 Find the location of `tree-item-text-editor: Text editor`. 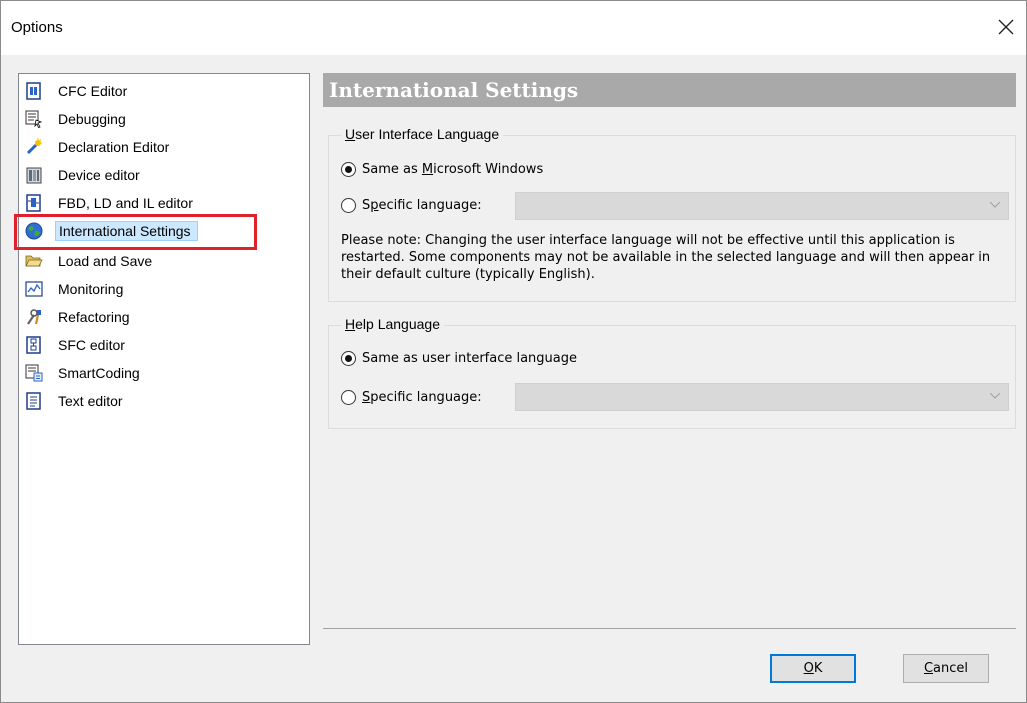

tree-item-text-editor: Text editor is located at coordinates (75, 401).